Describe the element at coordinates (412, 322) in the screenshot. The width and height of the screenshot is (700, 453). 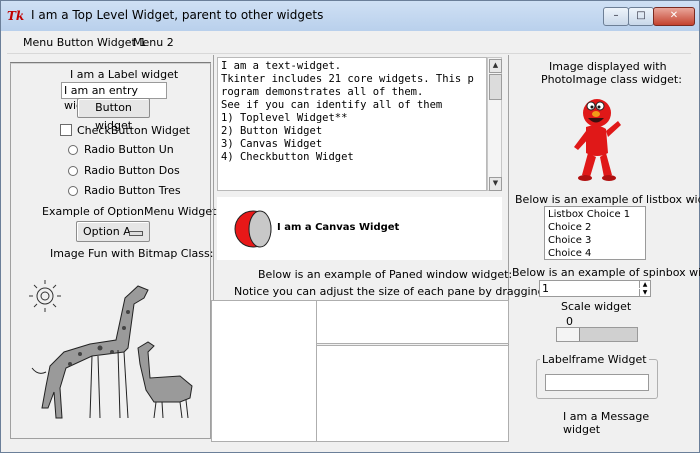
I see `paned-window-pane-top-right` at that location.